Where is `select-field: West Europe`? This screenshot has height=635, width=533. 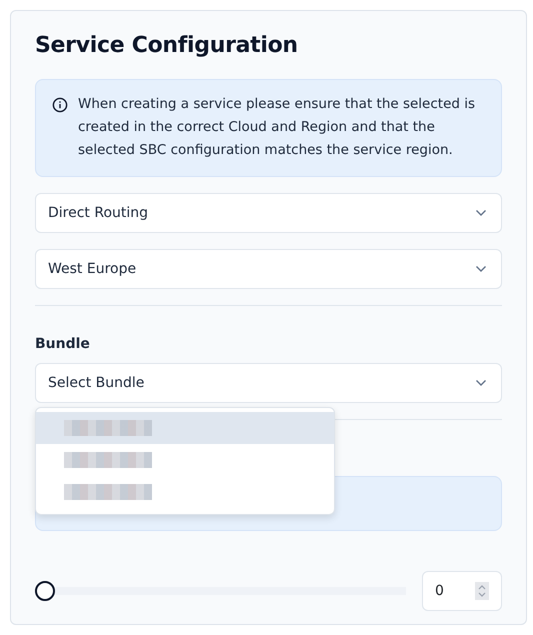 select-field: West Europe is located at coordinates (268, 269).